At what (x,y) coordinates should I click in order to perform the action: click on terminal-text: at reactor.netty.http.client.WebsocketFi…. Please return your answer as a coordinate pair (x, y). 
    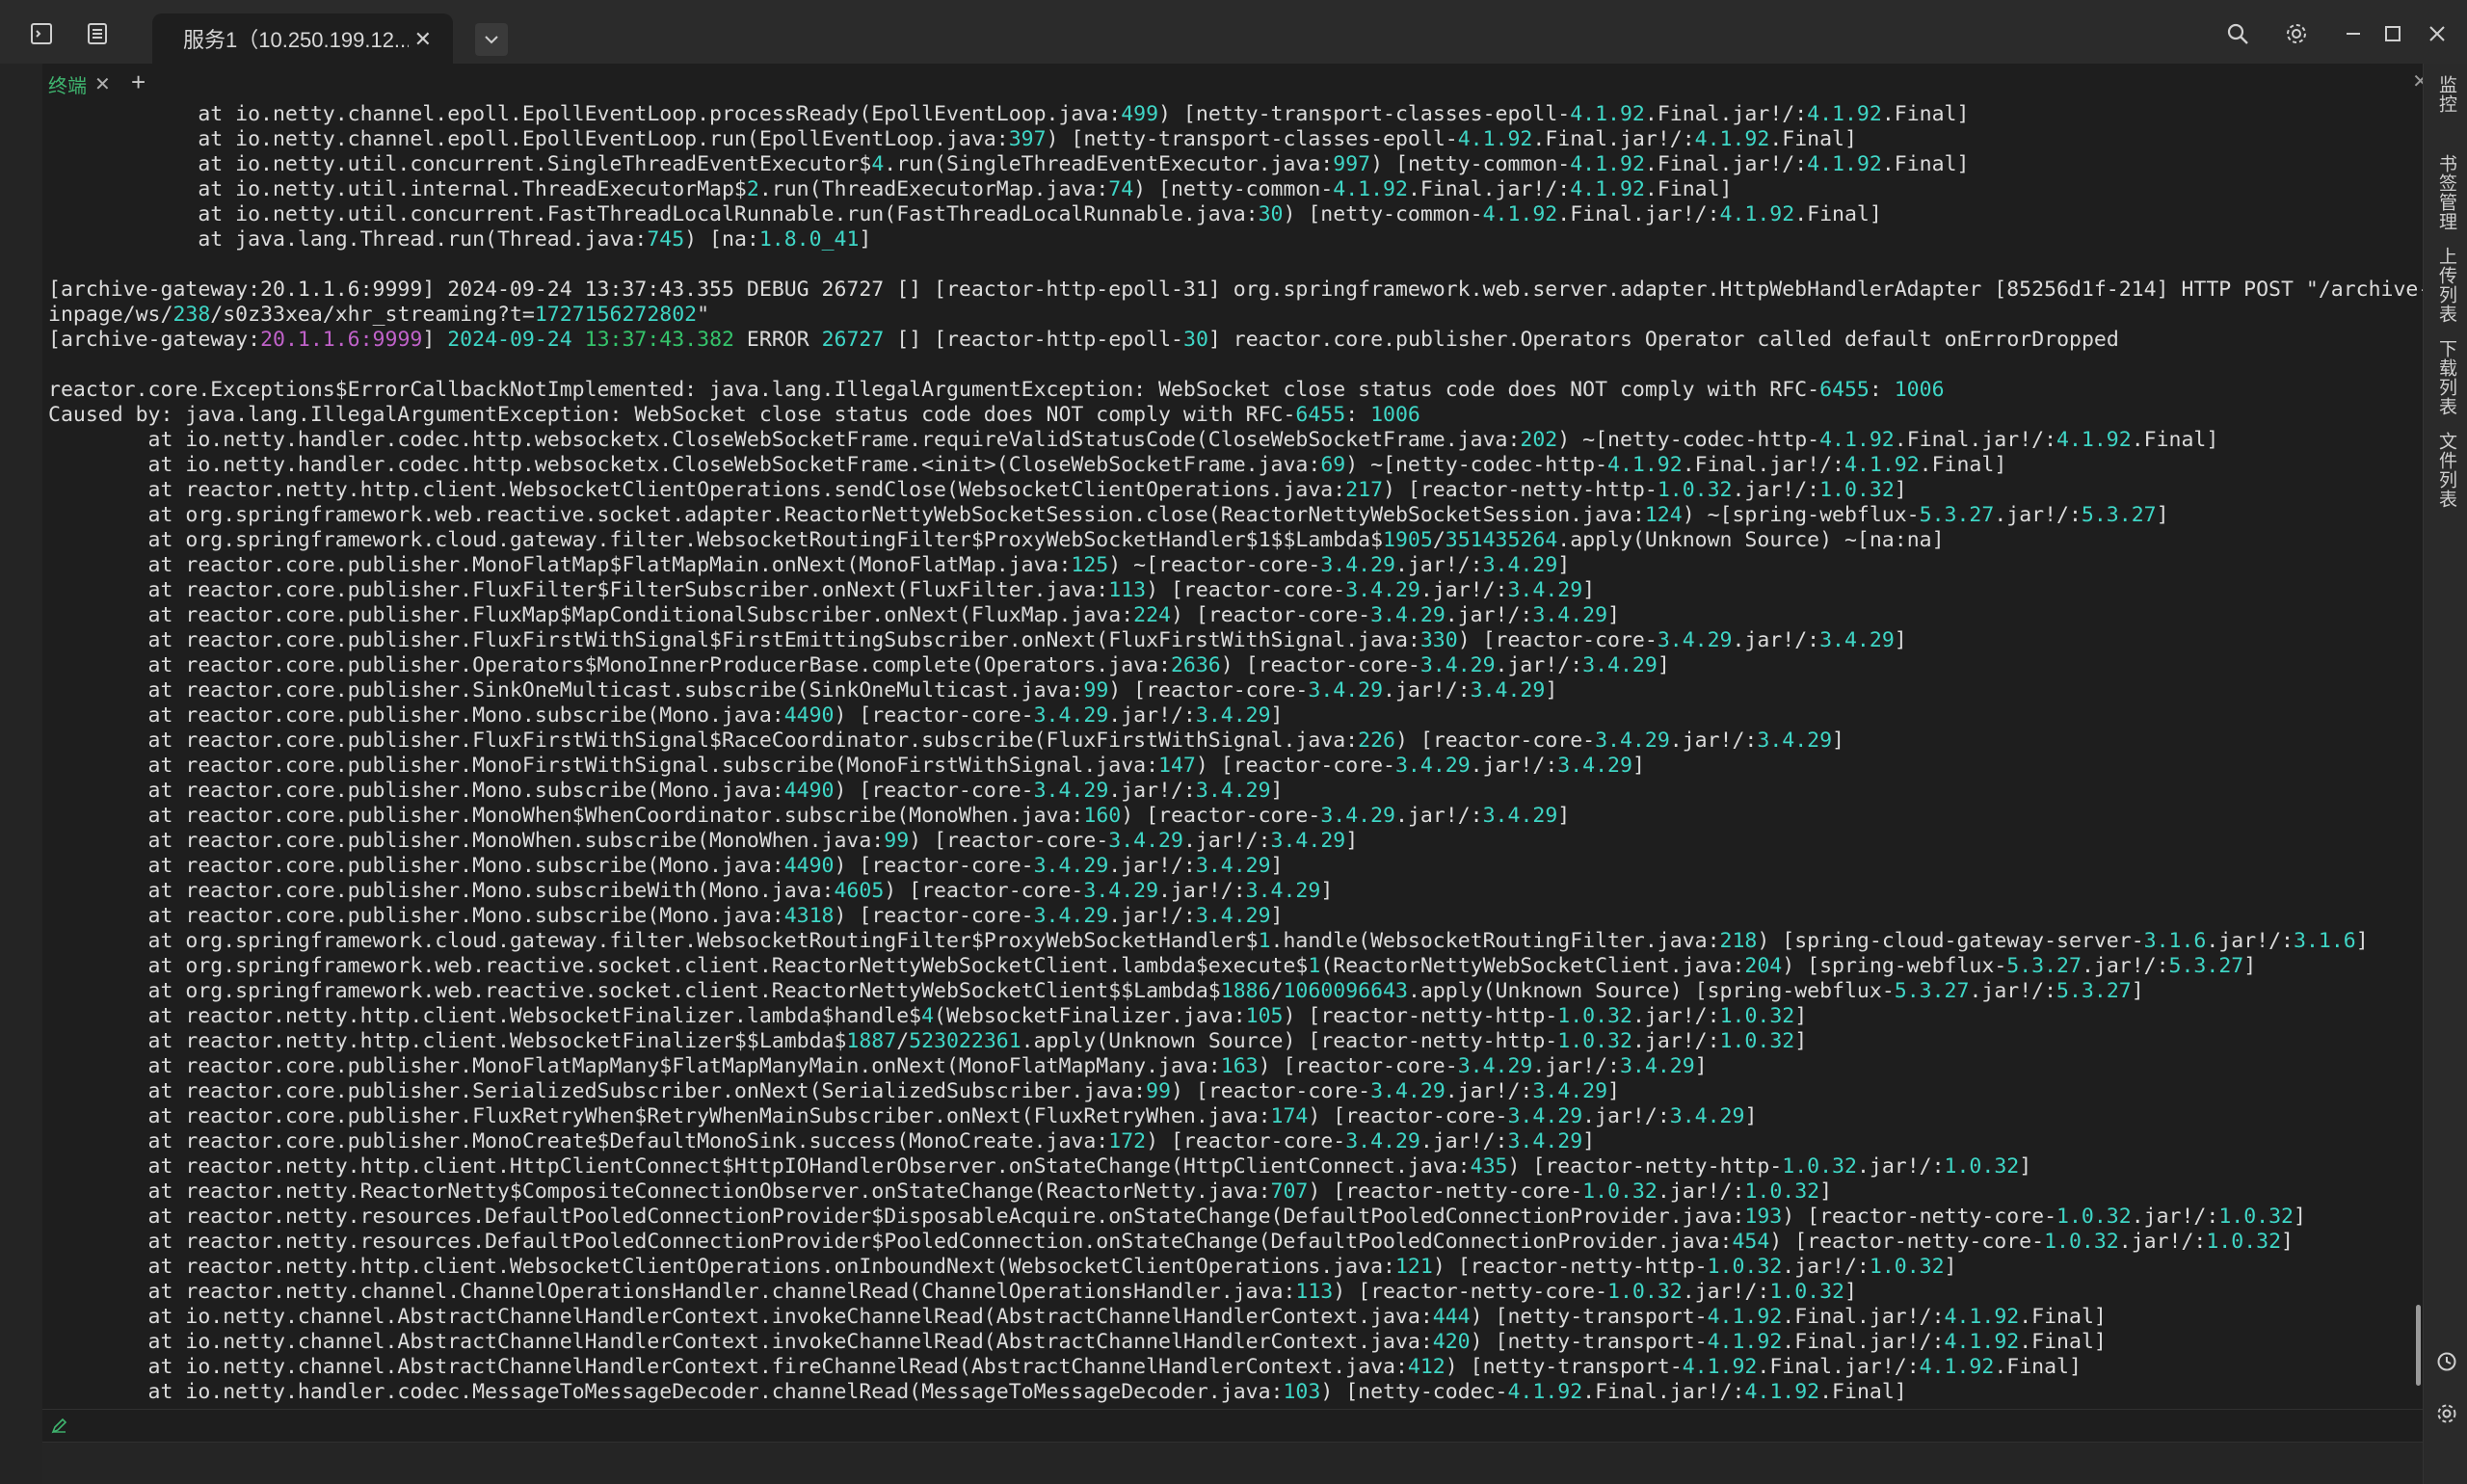
    Looking at the image, I should click on (447, 1041).